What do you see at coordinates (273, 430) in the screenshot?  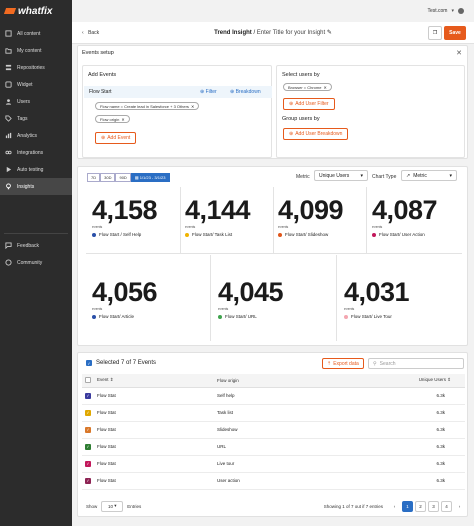 I see `table-row: ✓ Flow Stat Slideshow 6.3k` at bounding box center [273, 430].